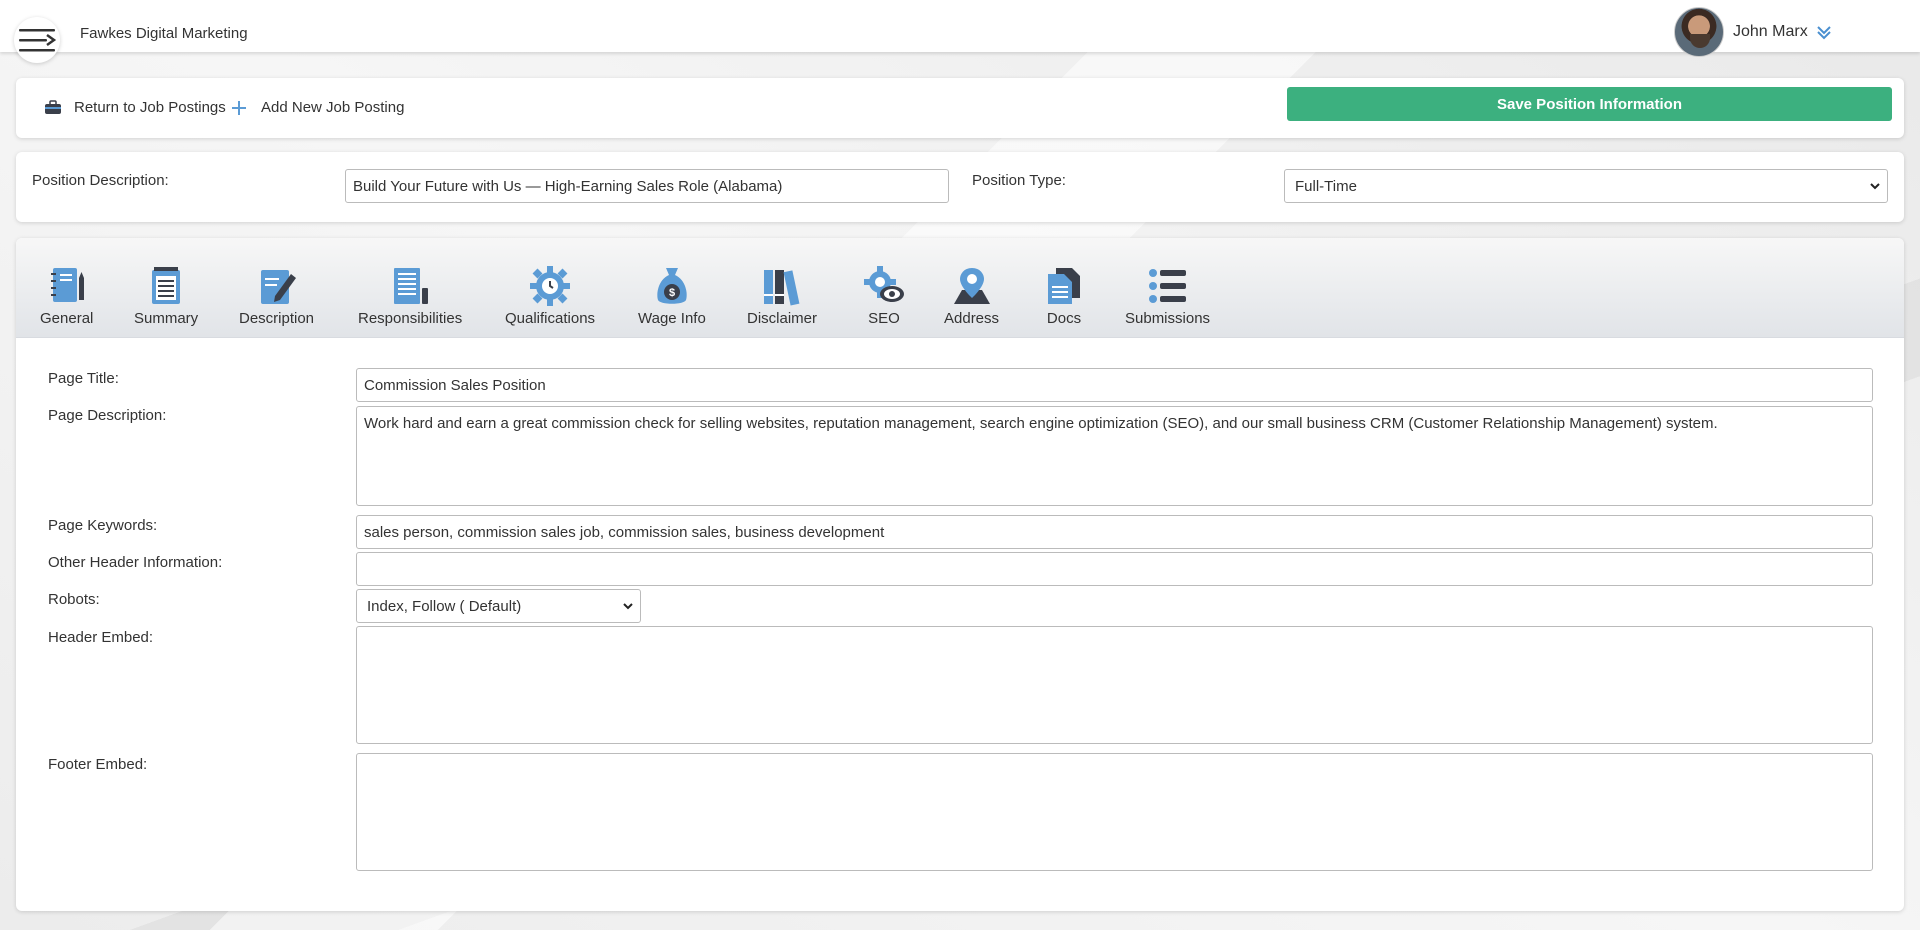 The width and height of the screenshot is (1920, 930). I want to click on gear-eye-icon, so click(884, 284).